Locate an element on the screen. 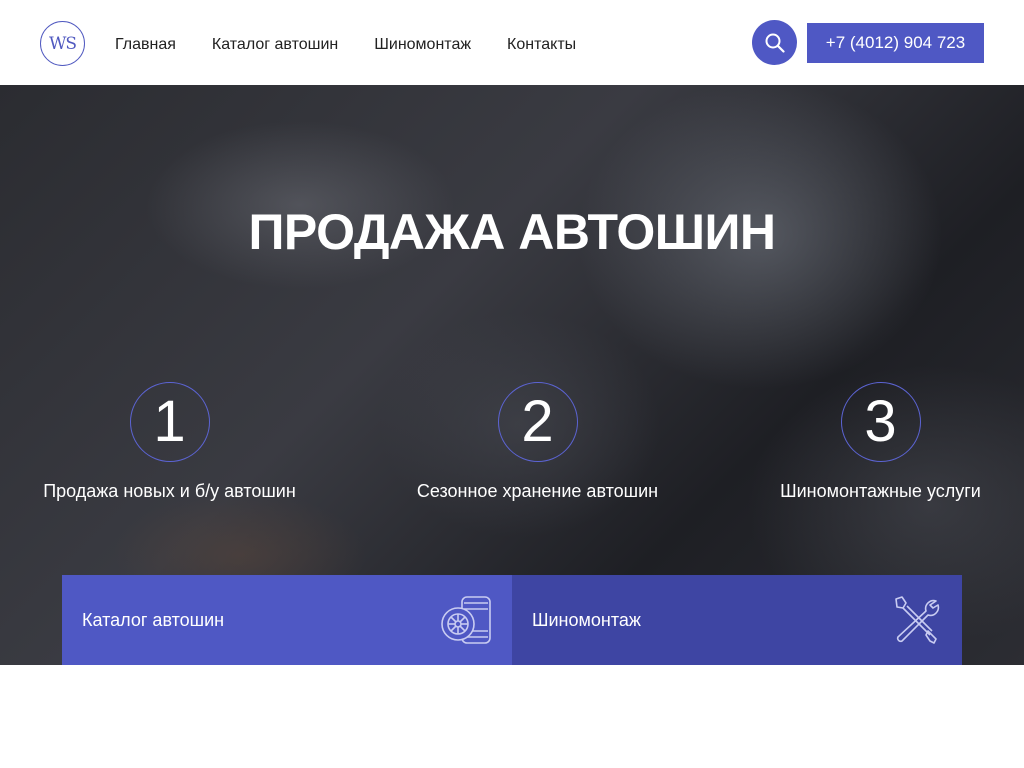 This screenshot has height=768, width=1024. logo-text: WS is located at coordinates (62, 43).